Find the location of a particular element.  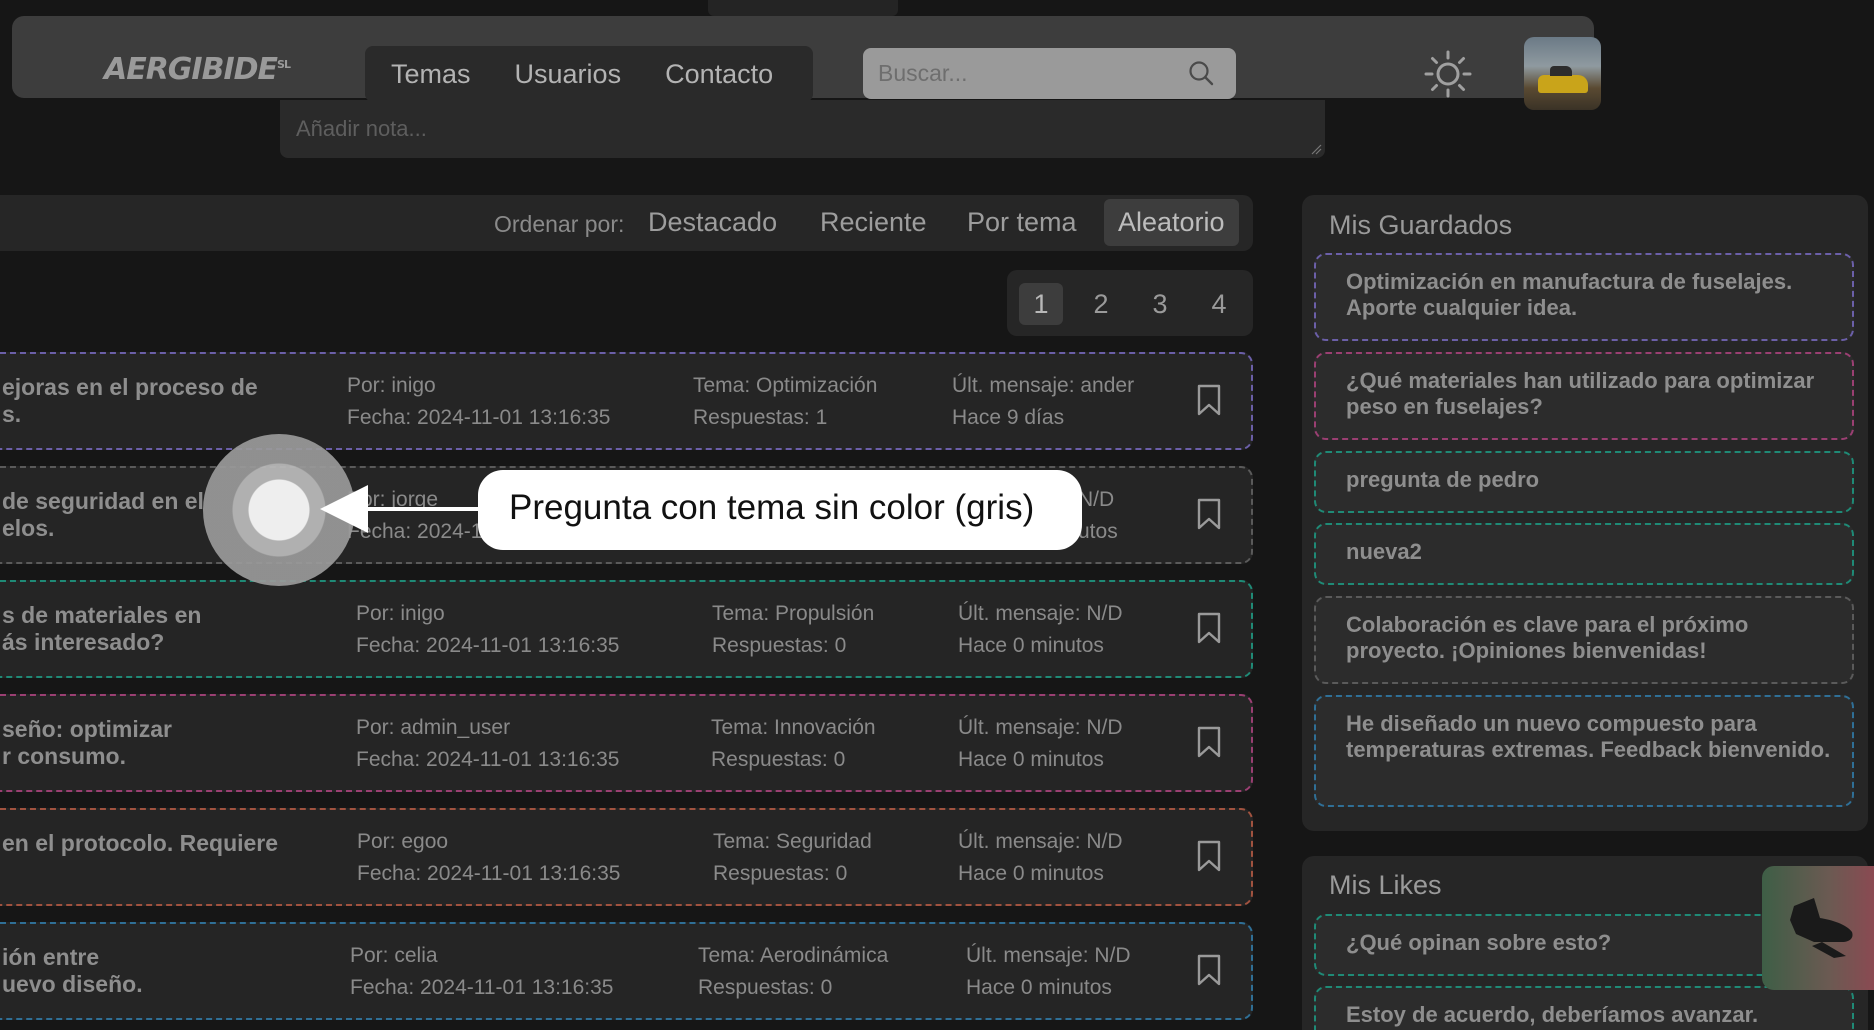

page-2: 2 is located at coordinates (1101, 304).